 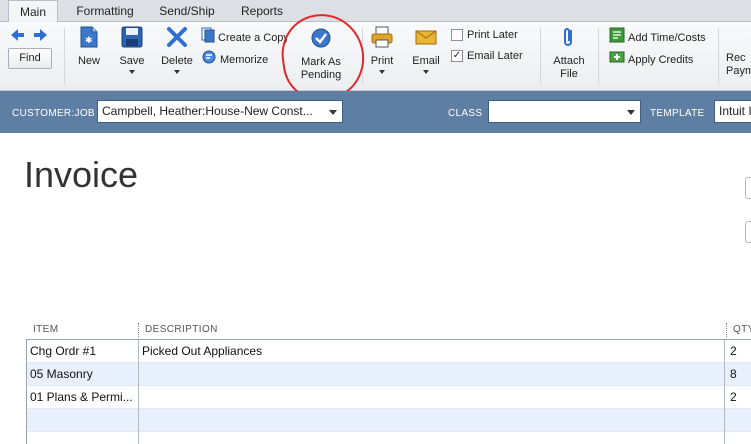 I want to click on save-button: Save, so click(x=132, y=50).